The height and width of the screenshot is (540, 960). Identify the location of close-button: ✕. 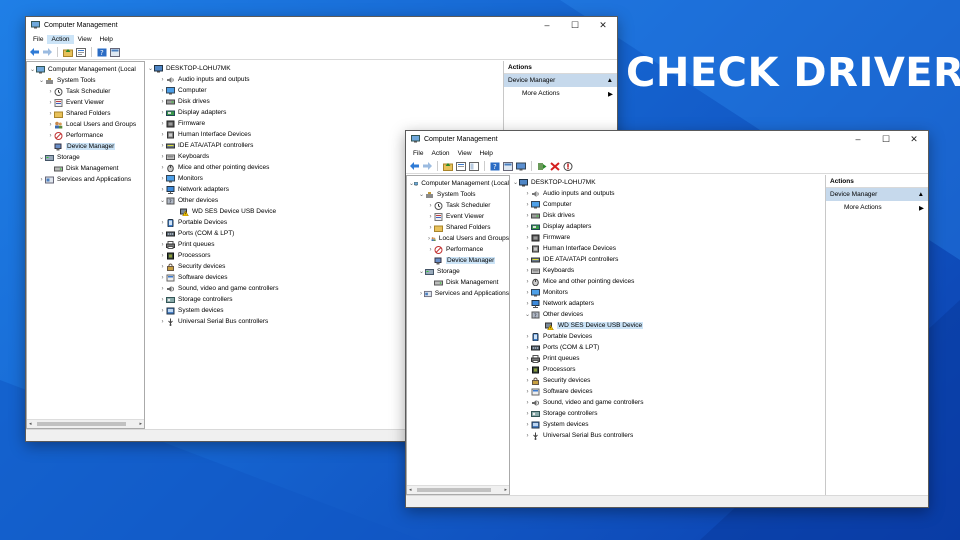
(914, 139).